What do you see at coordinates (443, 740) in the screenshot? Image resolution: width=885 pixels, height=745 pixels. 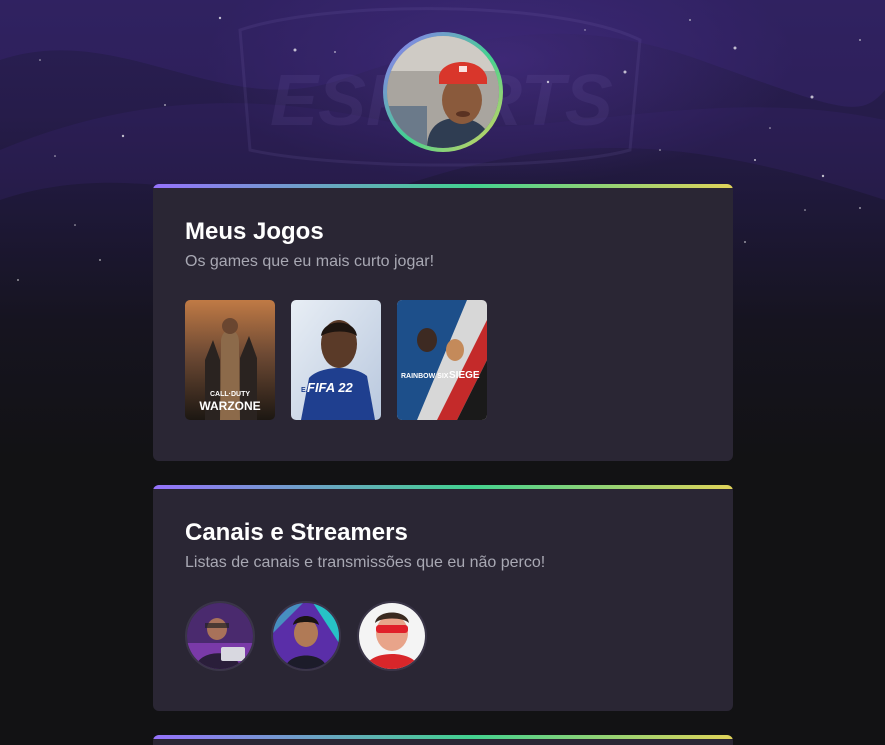 I see `next-card` at bounding box center [443, 740].